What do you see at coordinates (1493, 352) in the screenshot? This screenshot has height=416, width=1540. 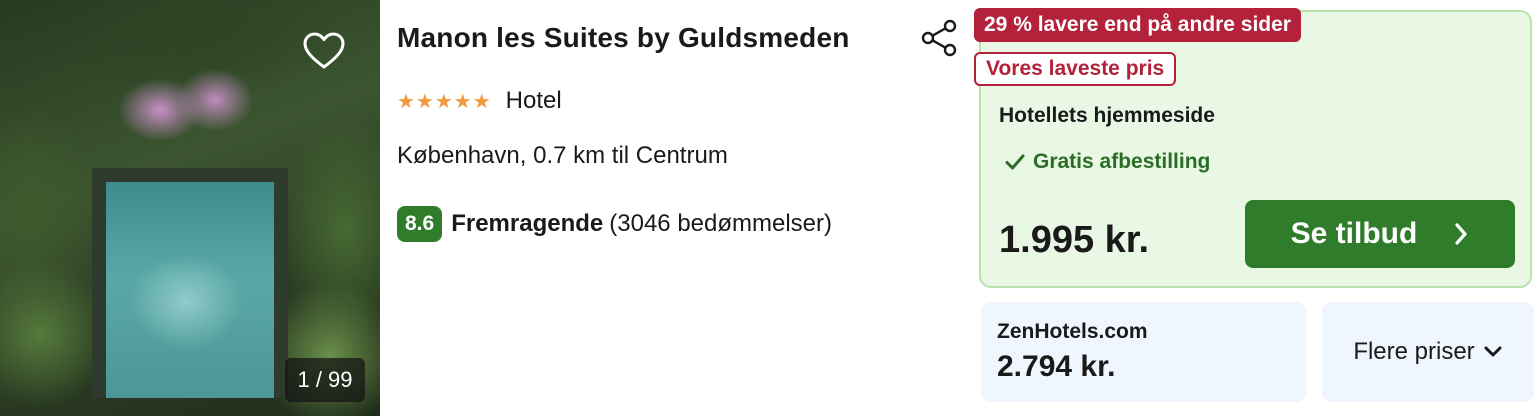 I see `chevron-down-icon` at bounding box center [1493, 352].